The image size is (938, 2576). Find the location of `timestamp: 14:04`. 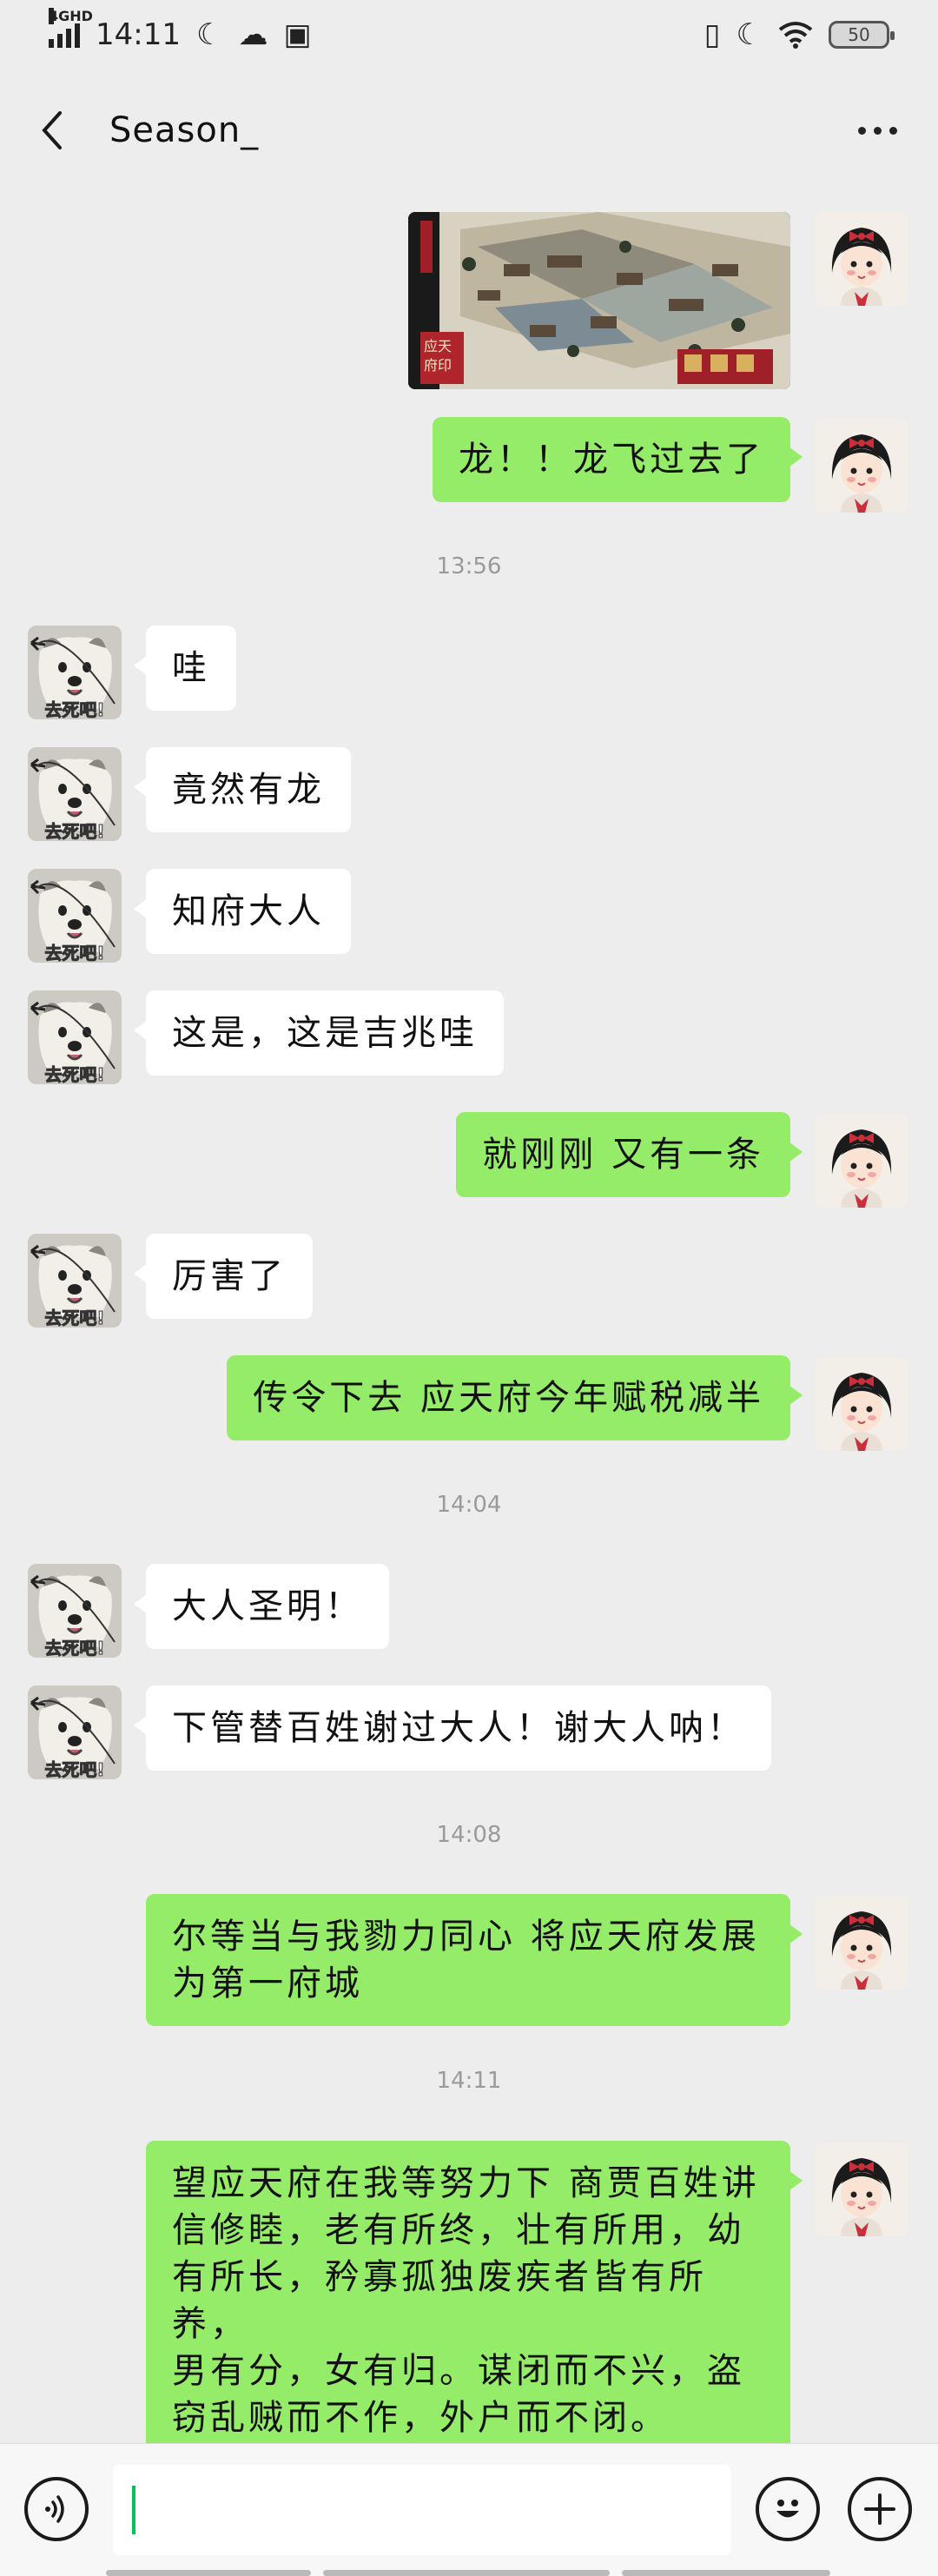

timestamp: 14:04 is located at coordinates (469, 1505).